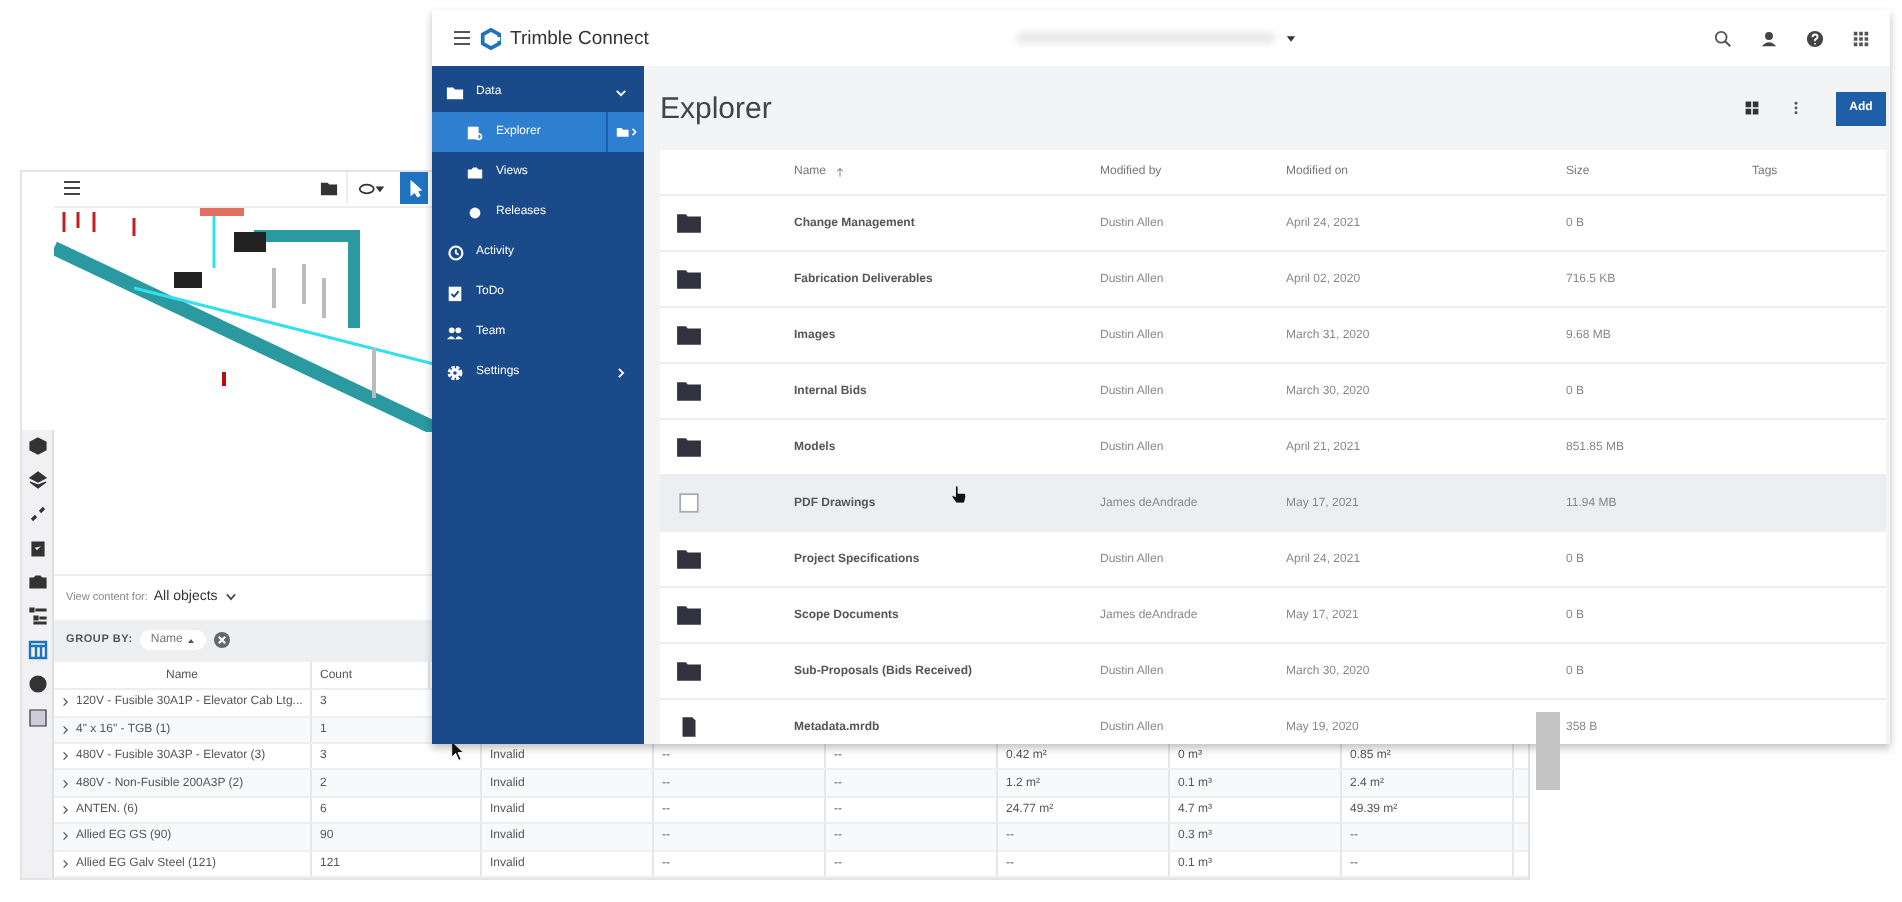 Image resolution: width=1902 pixels, height=902 pixels. I want to click on document-search-icon, so click(475, 132).